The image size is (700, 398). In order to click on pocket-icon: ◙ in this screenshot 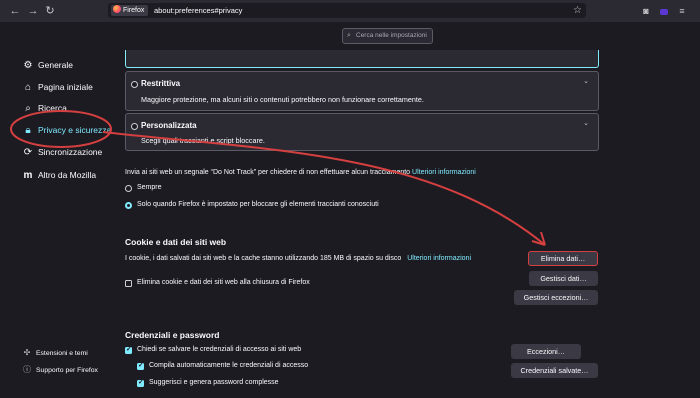, I will do `click(646, 11)`.